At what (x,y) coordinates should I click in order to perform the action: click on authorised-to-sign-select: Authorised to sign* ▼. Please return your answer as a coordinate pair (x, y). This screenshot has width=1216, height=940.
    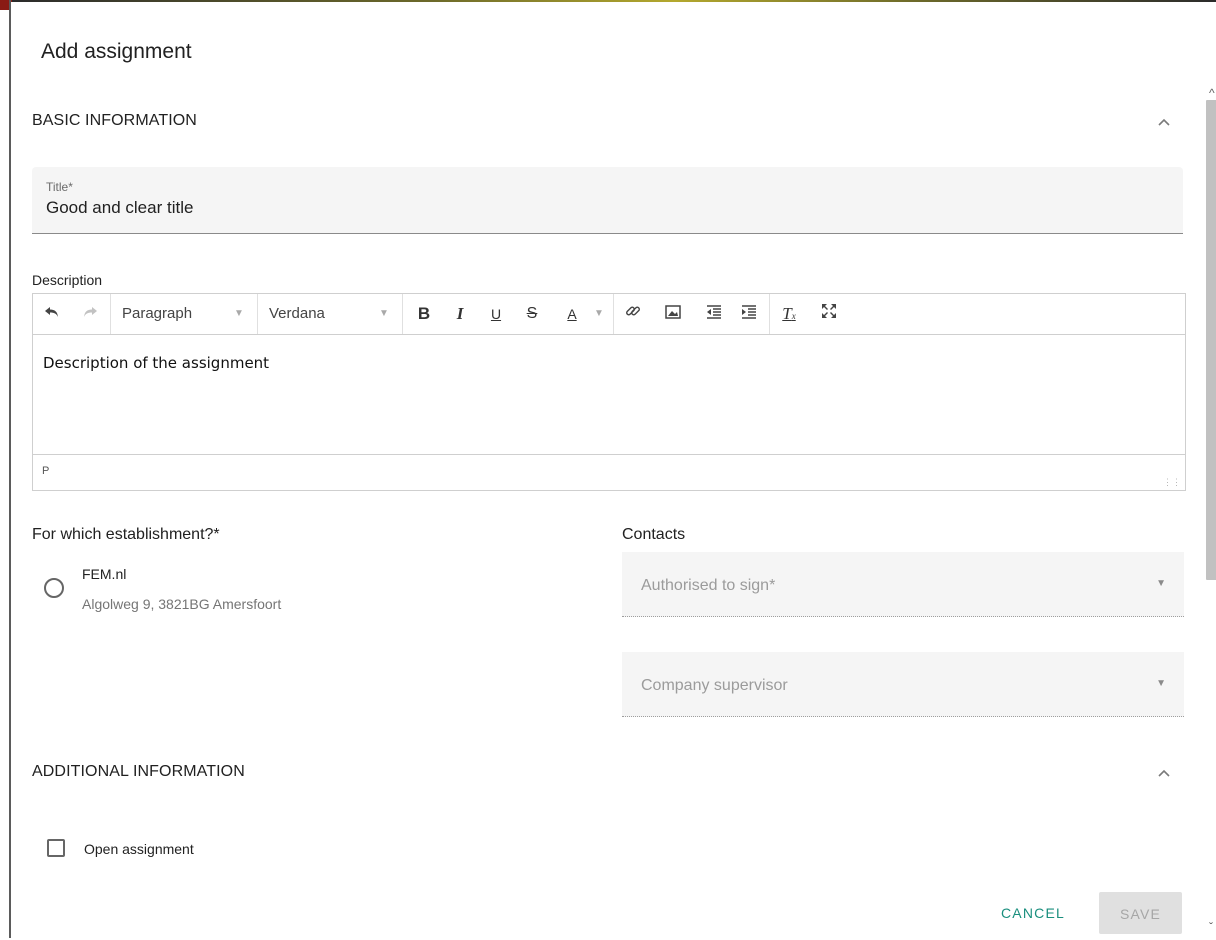
    Looking at the image, I should click on (903, 584).